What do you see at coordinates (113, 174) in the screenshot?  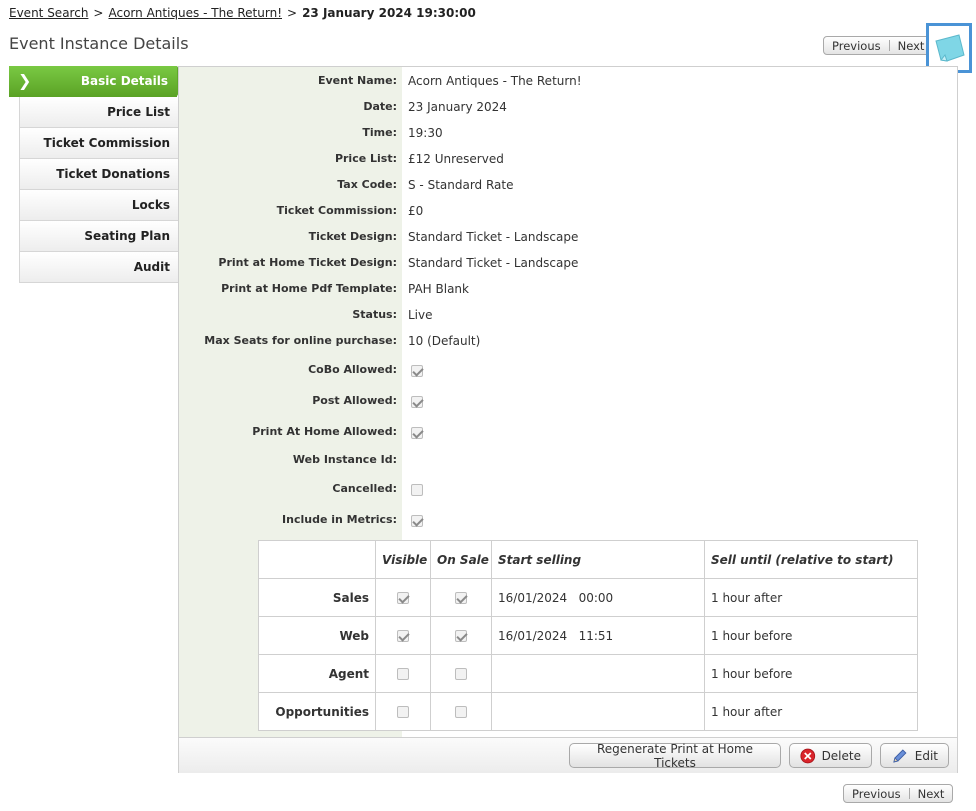 I see `tab-label: Ticket Donations` at bounding box center [113, 174].